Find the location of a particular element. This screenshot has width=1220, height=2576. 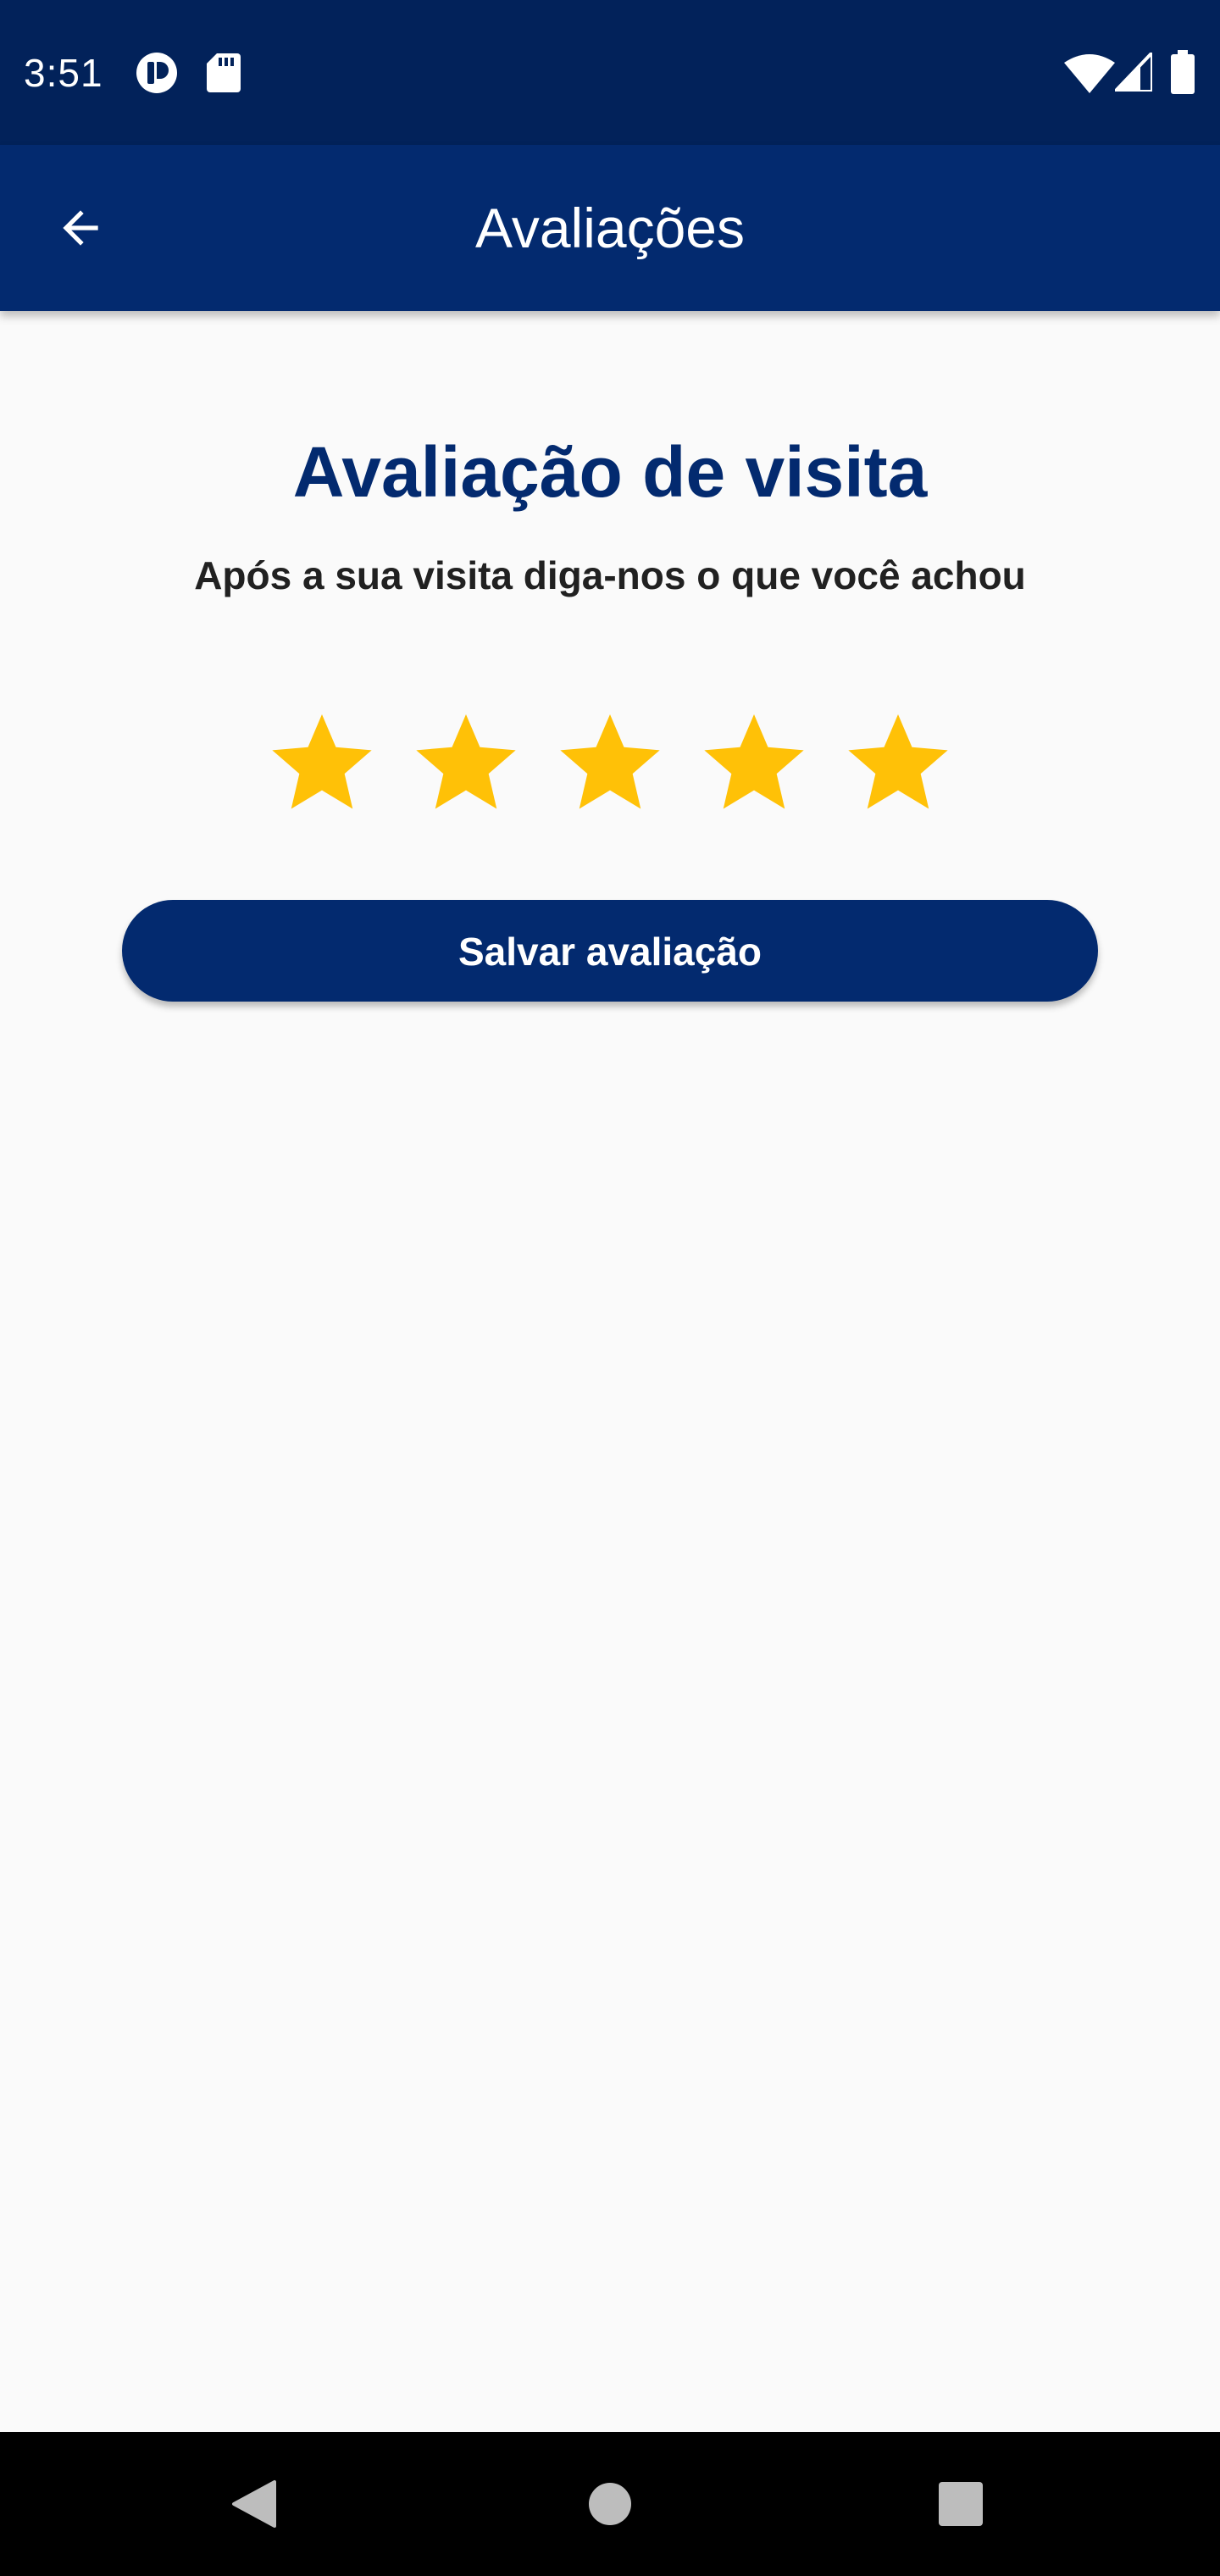

star-5-icon is located at coordinates (898, 762).